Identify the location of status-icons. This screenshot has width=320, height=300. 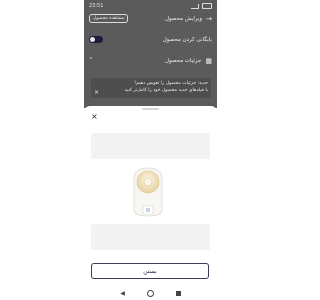
(201, 6).